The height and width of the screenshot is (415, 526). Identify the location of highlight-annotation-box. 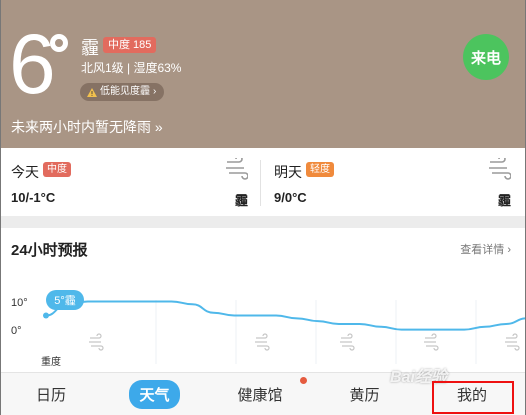
(473, 397).